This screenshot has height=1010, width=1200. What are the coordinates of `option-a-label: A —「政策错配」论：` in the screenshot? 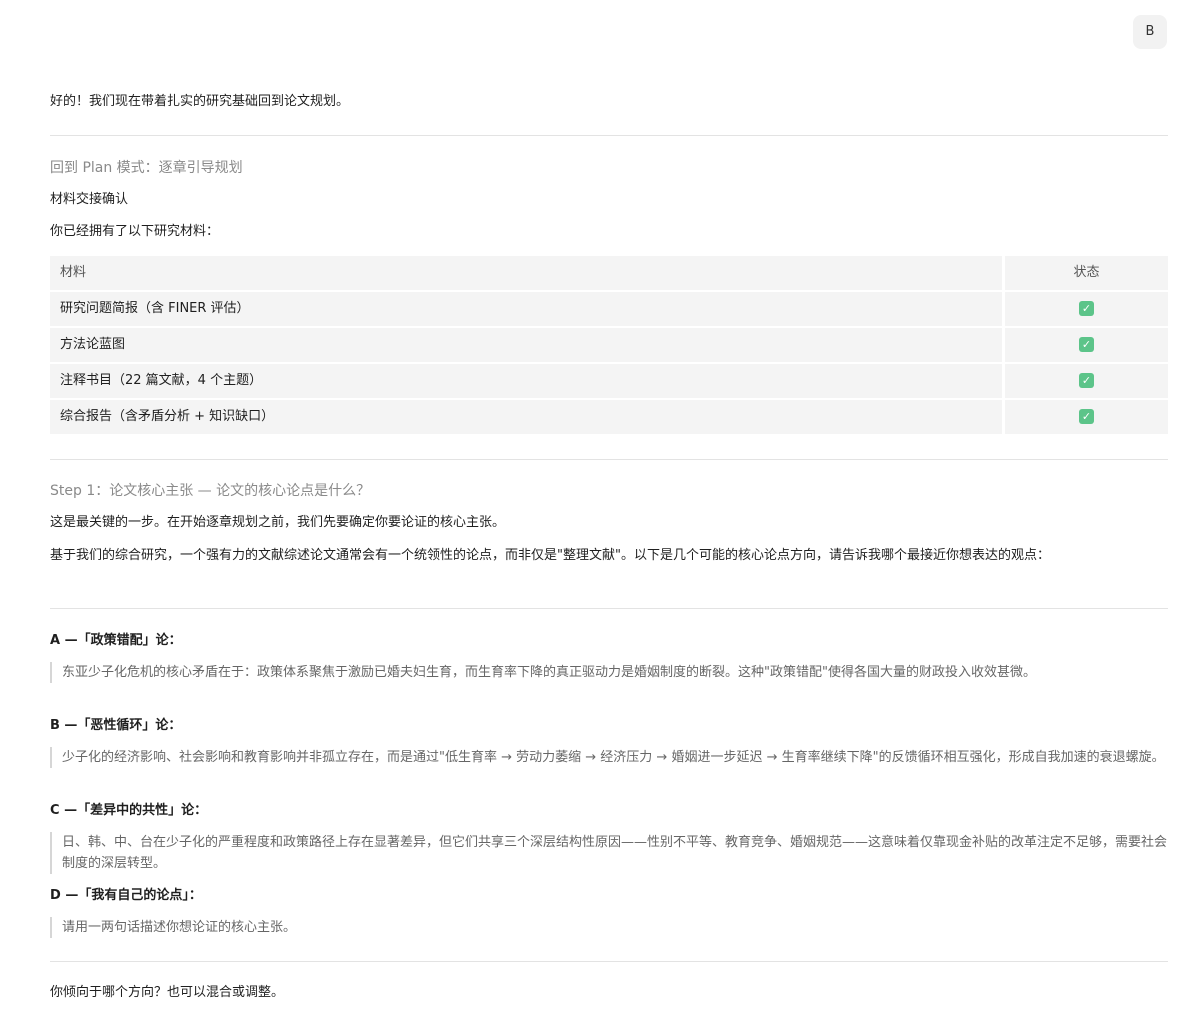 It's located at (116, 640).